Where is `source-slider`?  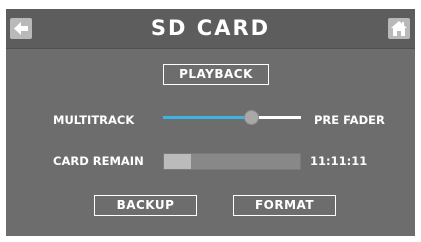 source-slider is located at coordinates (232, 117).